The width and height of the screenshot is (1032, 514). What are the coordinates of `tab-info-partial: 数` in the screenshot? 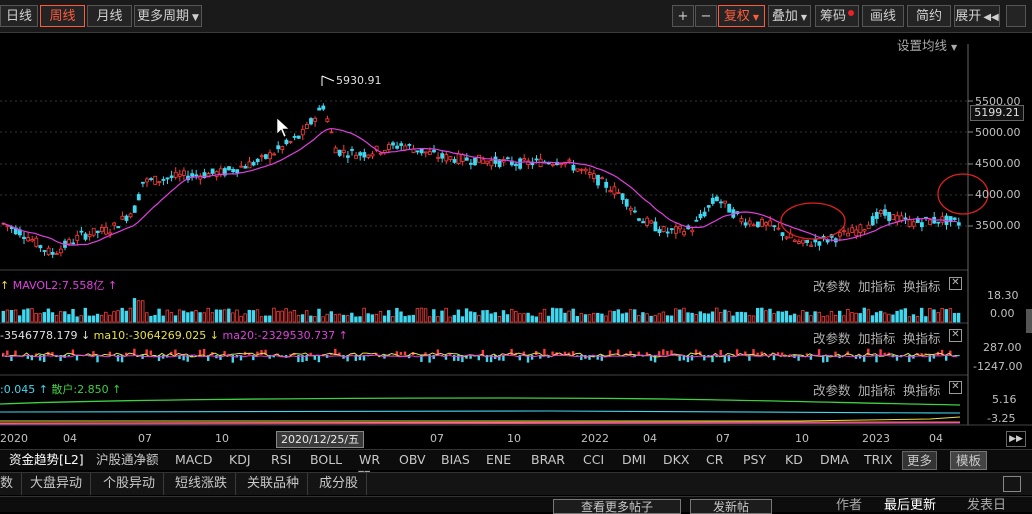 It's located at (11, 484).